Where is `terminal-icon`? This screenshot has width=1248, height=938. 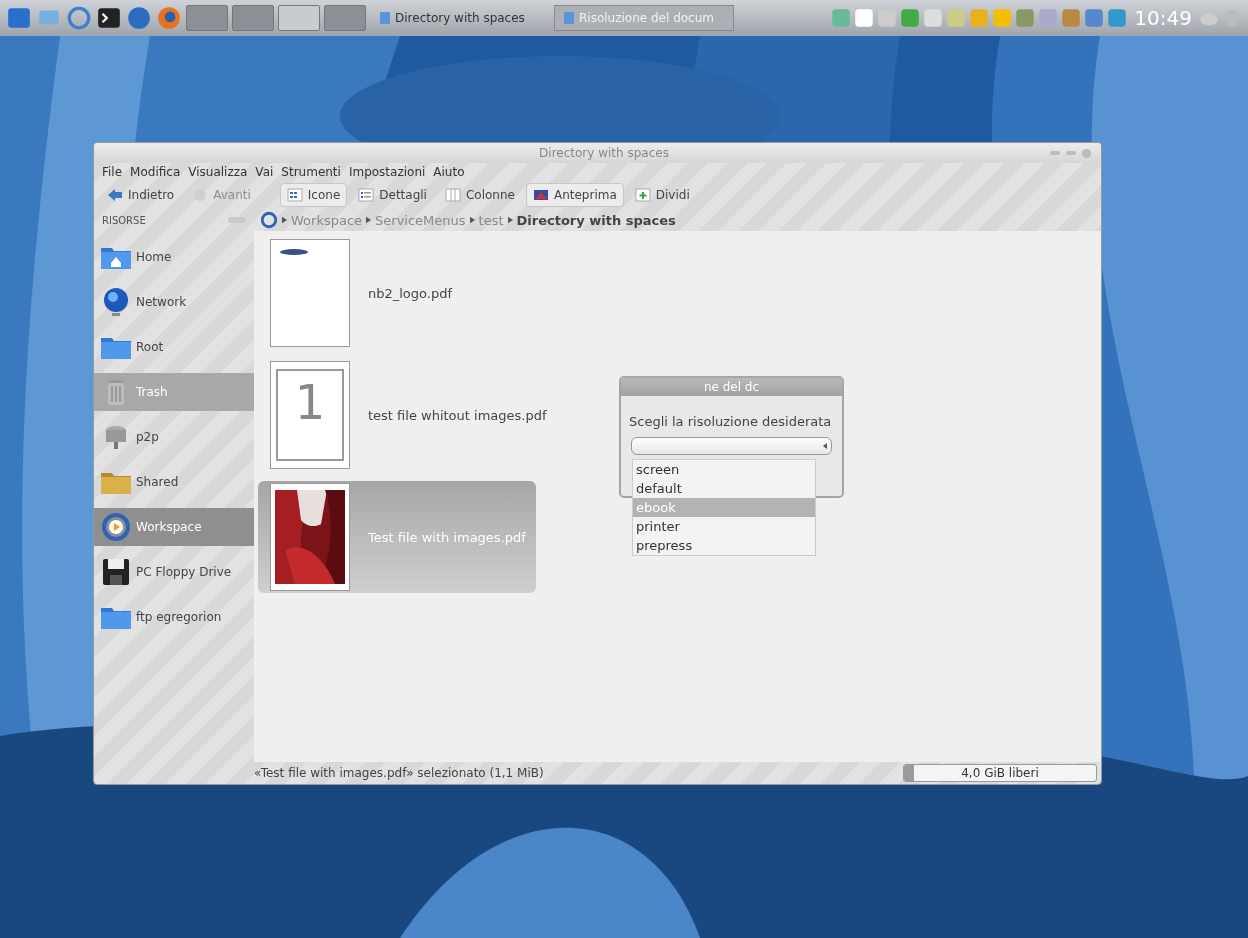 terminal-icon is located at coordinates (109, 18).